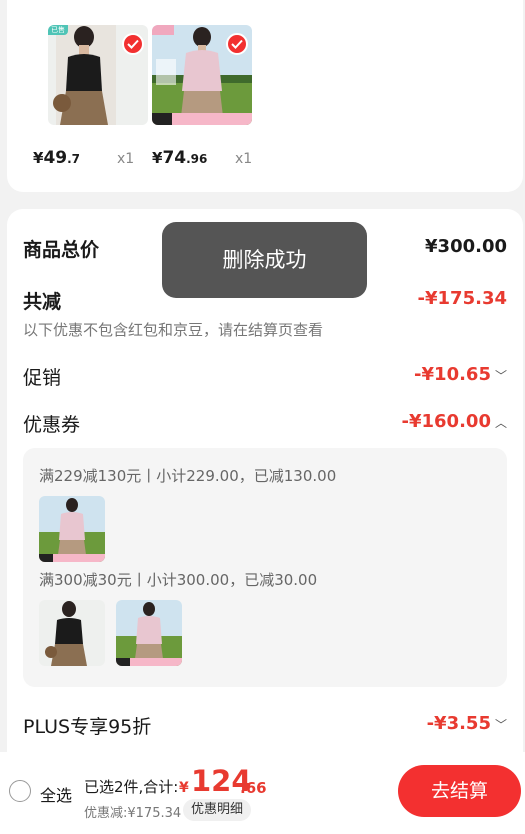  I want to click on coupon-row-toggle: -¥160.00 ︿, so click(454, 421).